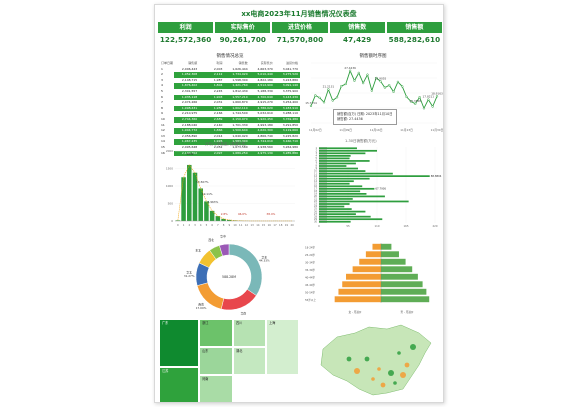  What do you see at coordinates (169, 169) in the screenshot?
I see `tick-label: 1500` at bounding box center [169, 169].